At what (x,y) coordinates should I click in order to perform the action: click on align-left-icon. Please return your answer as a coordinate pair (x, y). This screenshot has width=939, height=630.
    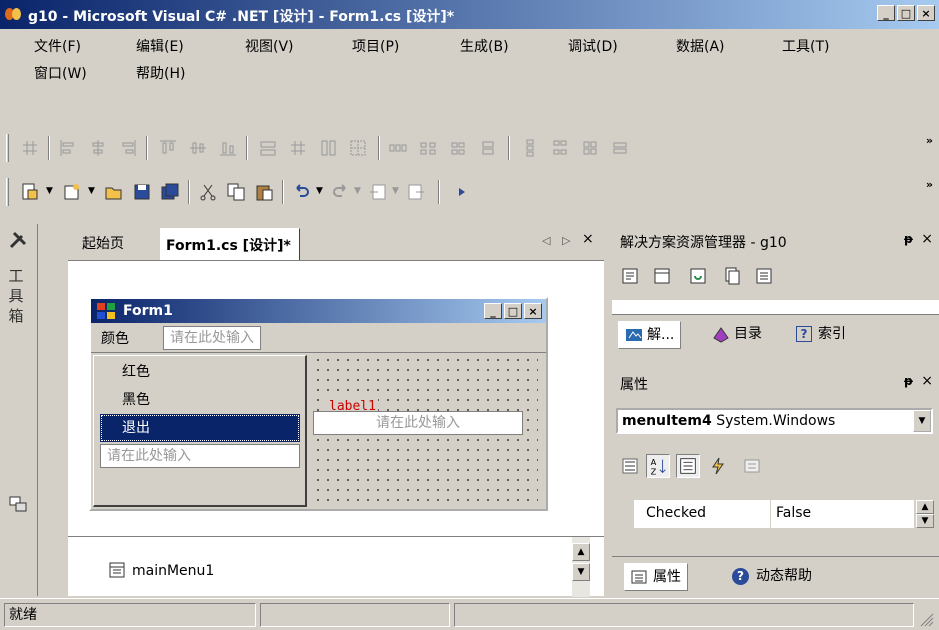
    Looking at the image, I should click on (68, 148).